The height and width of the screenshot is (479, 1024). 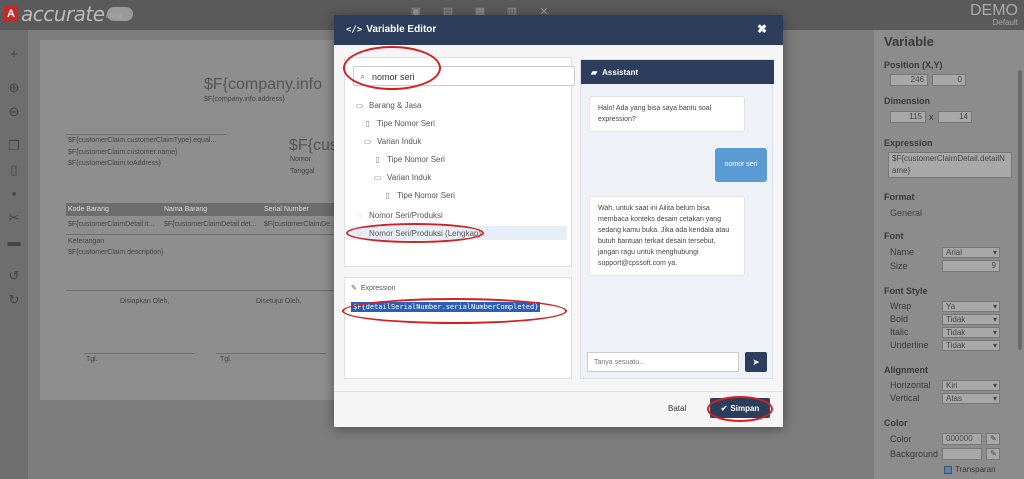 What do you see at coordinates (909, 80) in the screenshot?
I see `position-x-input: 246` at bounding box center [909, 80].